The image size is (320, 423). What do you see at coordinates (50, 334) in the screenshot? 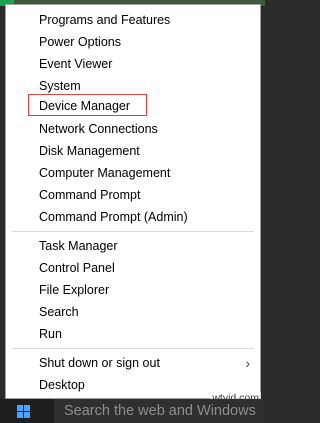
I see `menu-item-label: Run` at bounding box center [50, 334].